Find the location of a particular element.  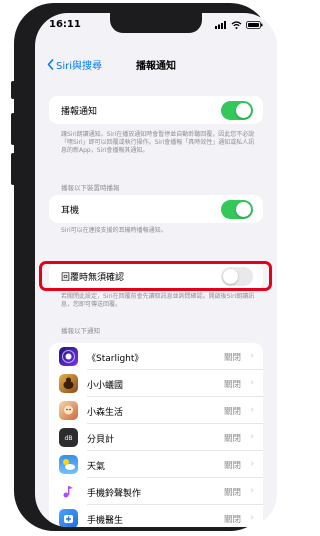

navigation-bar: Siri與搜尋 播報通知 is located at coordinates (156, 65).